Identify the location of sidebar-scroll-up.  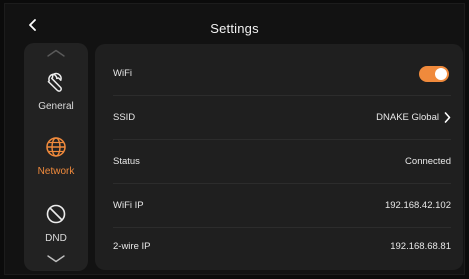
(56, 53).